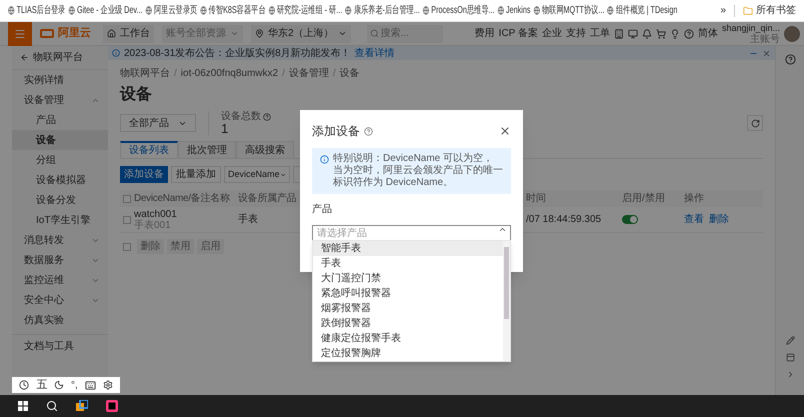  What do you see at coordinates (790, 340) in the screenshot?
I see `edit-icon` at bounding box center [790, 340].